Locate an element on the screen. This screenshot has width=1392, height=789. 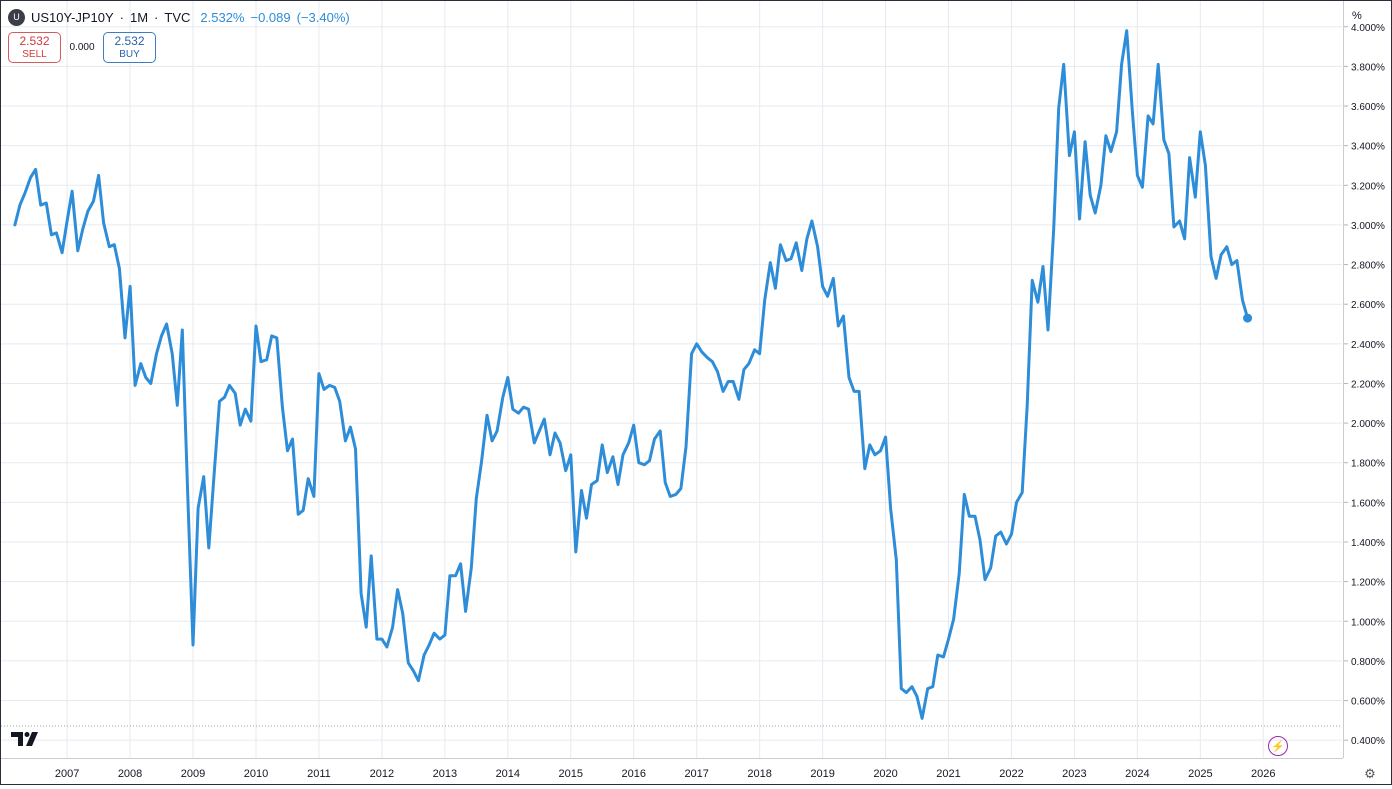
spread-value: 0.000 is located at coordinates (82, 47).